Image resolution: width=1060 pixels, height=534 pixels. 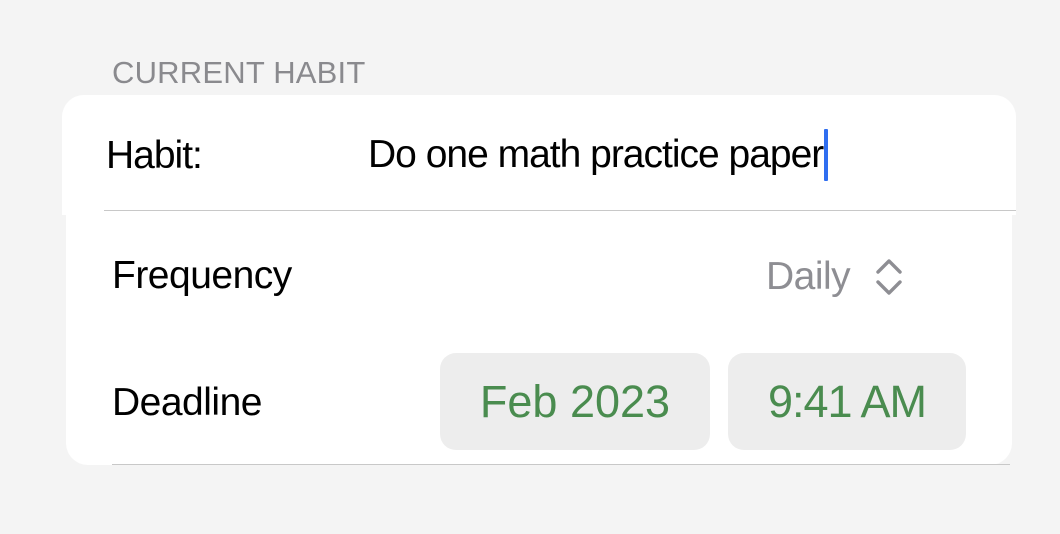 What do you see at coordinates (239, 72) in the screenshot?
I see `section-header: CURRENT HABIT` at bounding box center [239, 72].